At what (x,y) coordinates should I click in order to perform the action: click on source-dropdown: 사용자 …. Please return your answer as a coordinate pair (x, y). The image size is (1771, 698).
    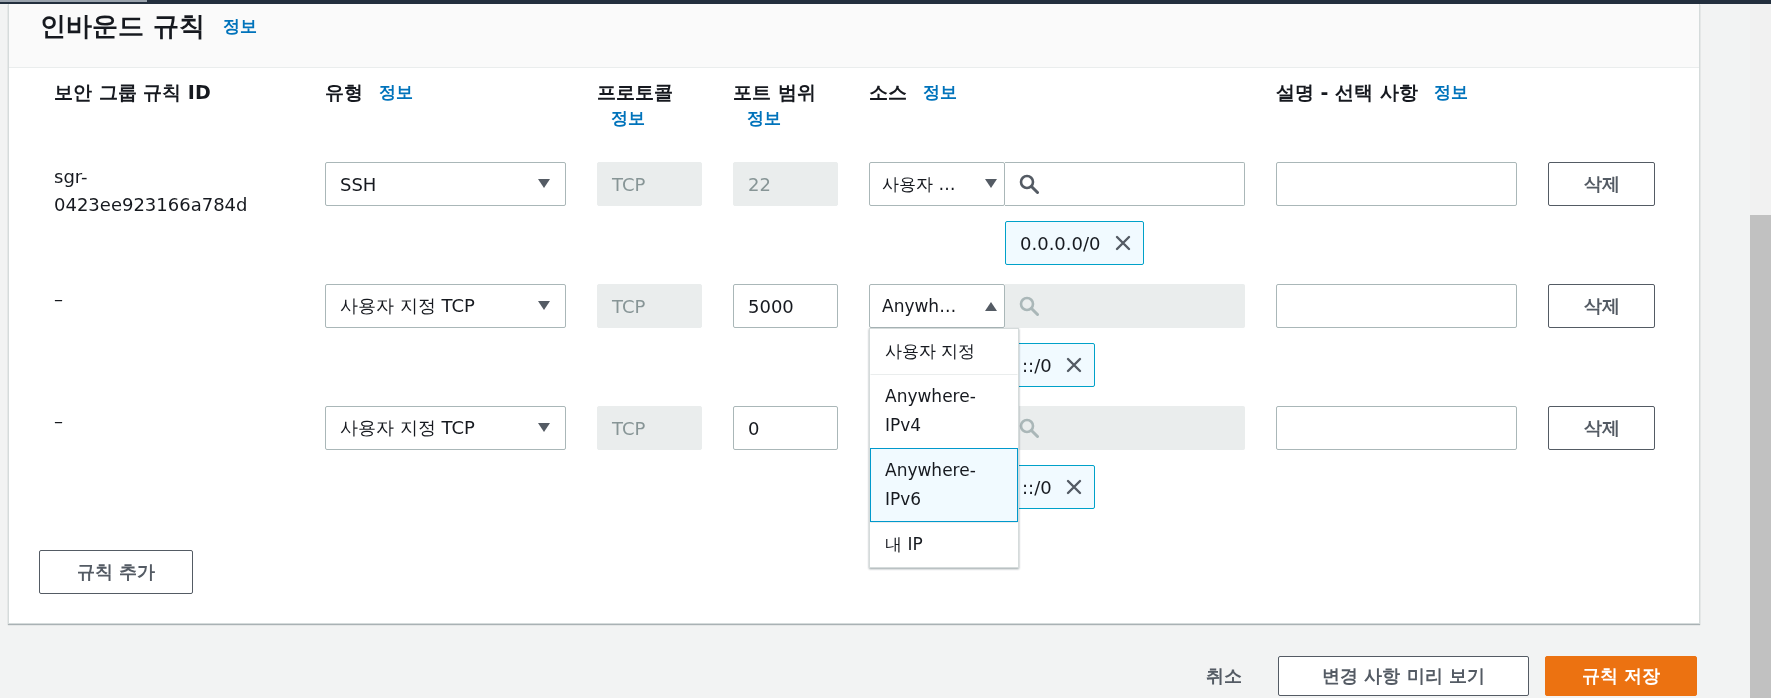
    Looking at the image, I should click on (937, 184).